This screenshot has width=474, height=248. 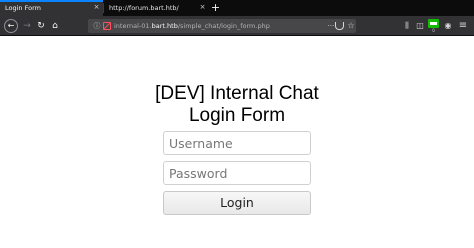 I want to click on tab-title: Login Form, so click(x=23, y=8).